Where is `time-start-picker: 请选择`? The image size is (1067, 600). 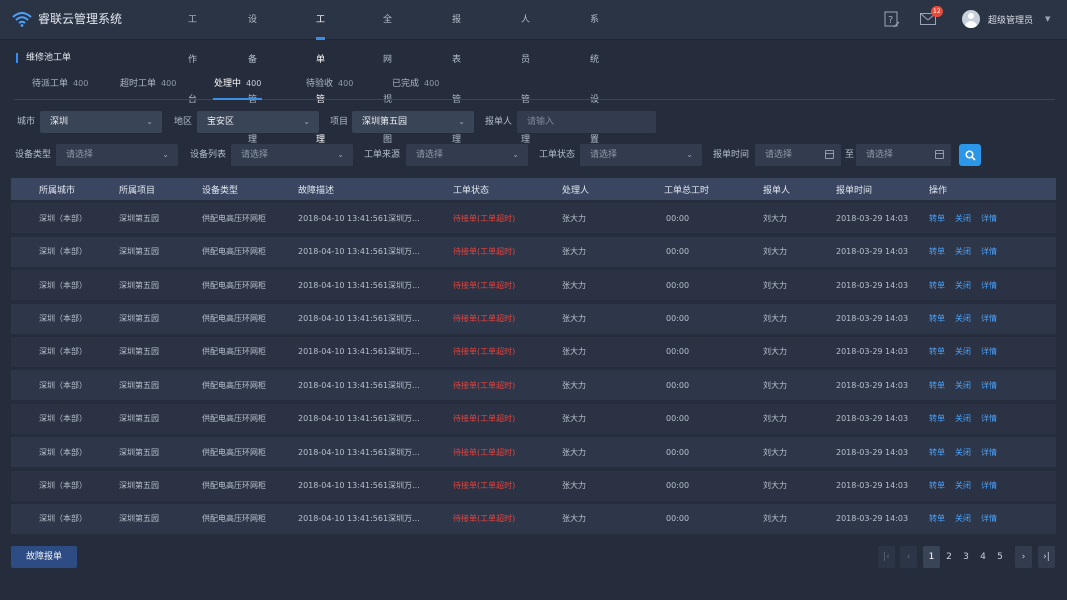 time-start-picker: 请选择 is located at coordinates (798, 155).